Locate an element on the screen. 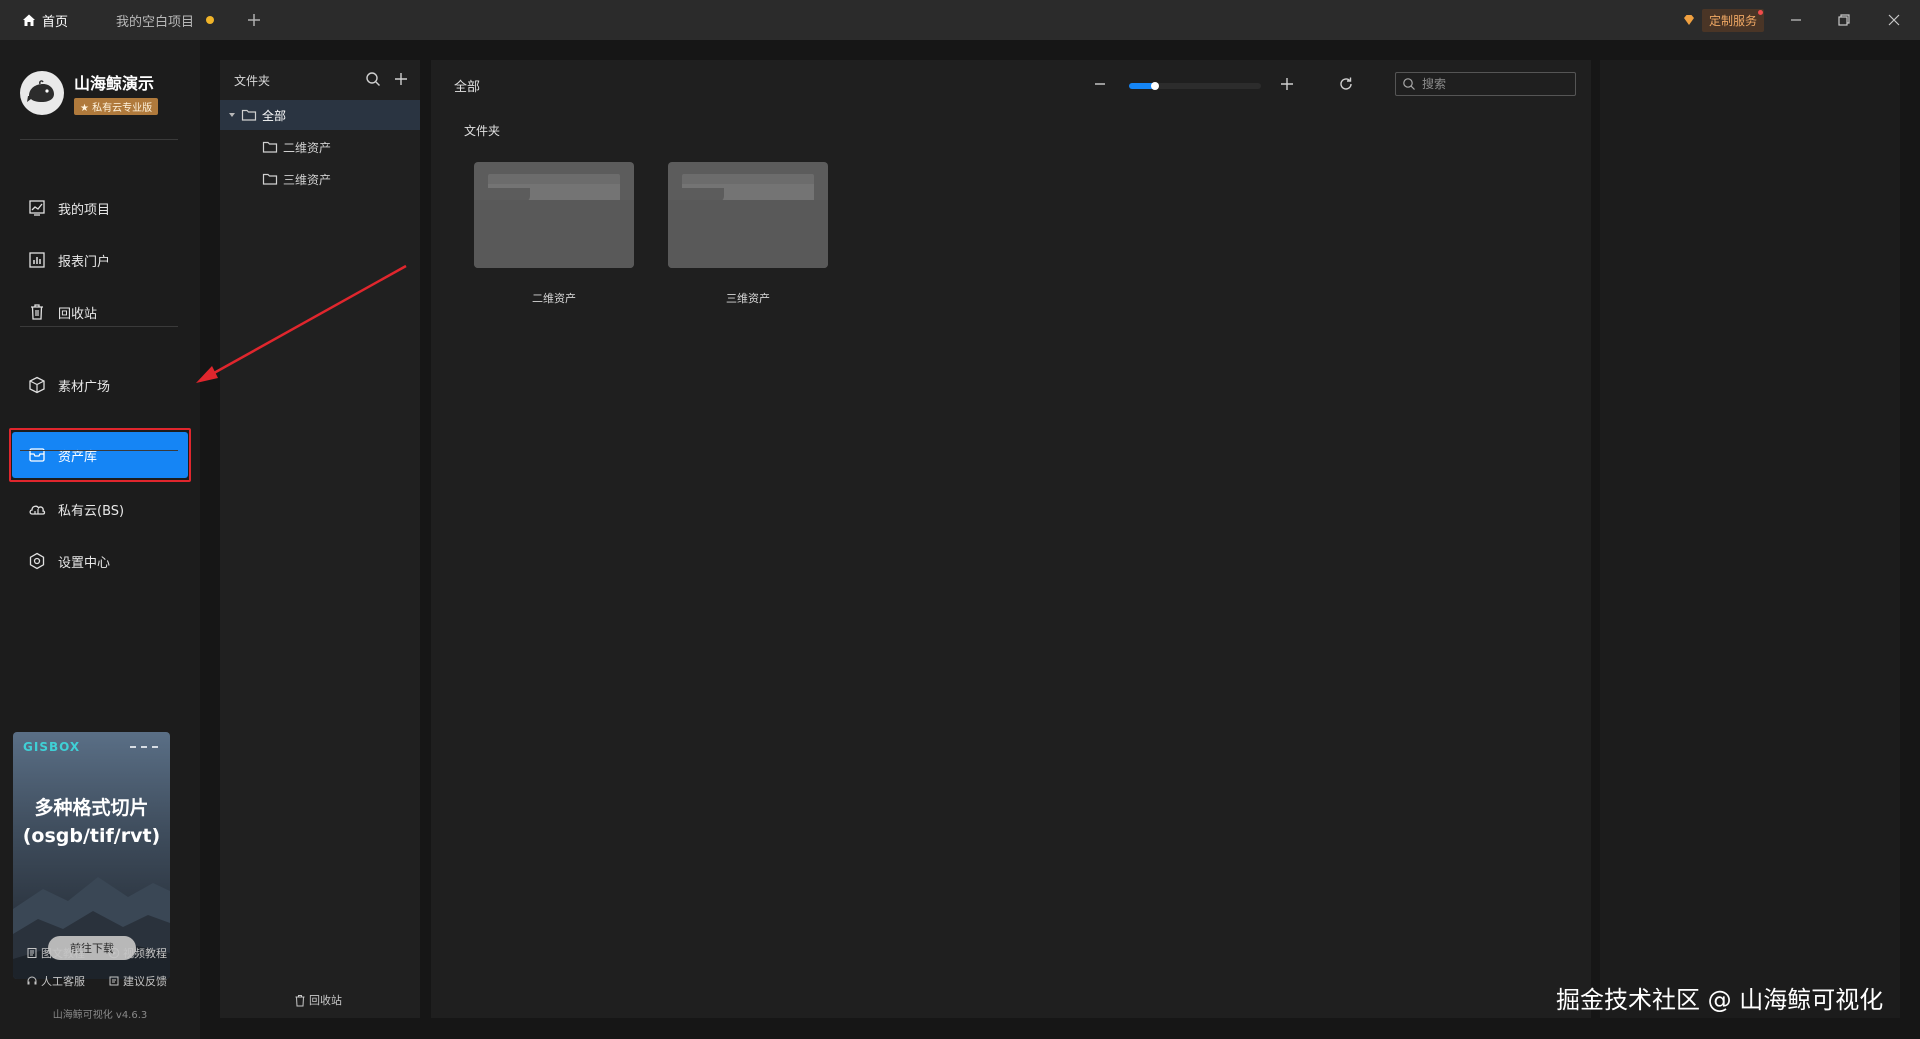 This screenshot has width=1920, height=1039. folder-card-3d-assets: 三维资产 is located at coordinates (748, 234).